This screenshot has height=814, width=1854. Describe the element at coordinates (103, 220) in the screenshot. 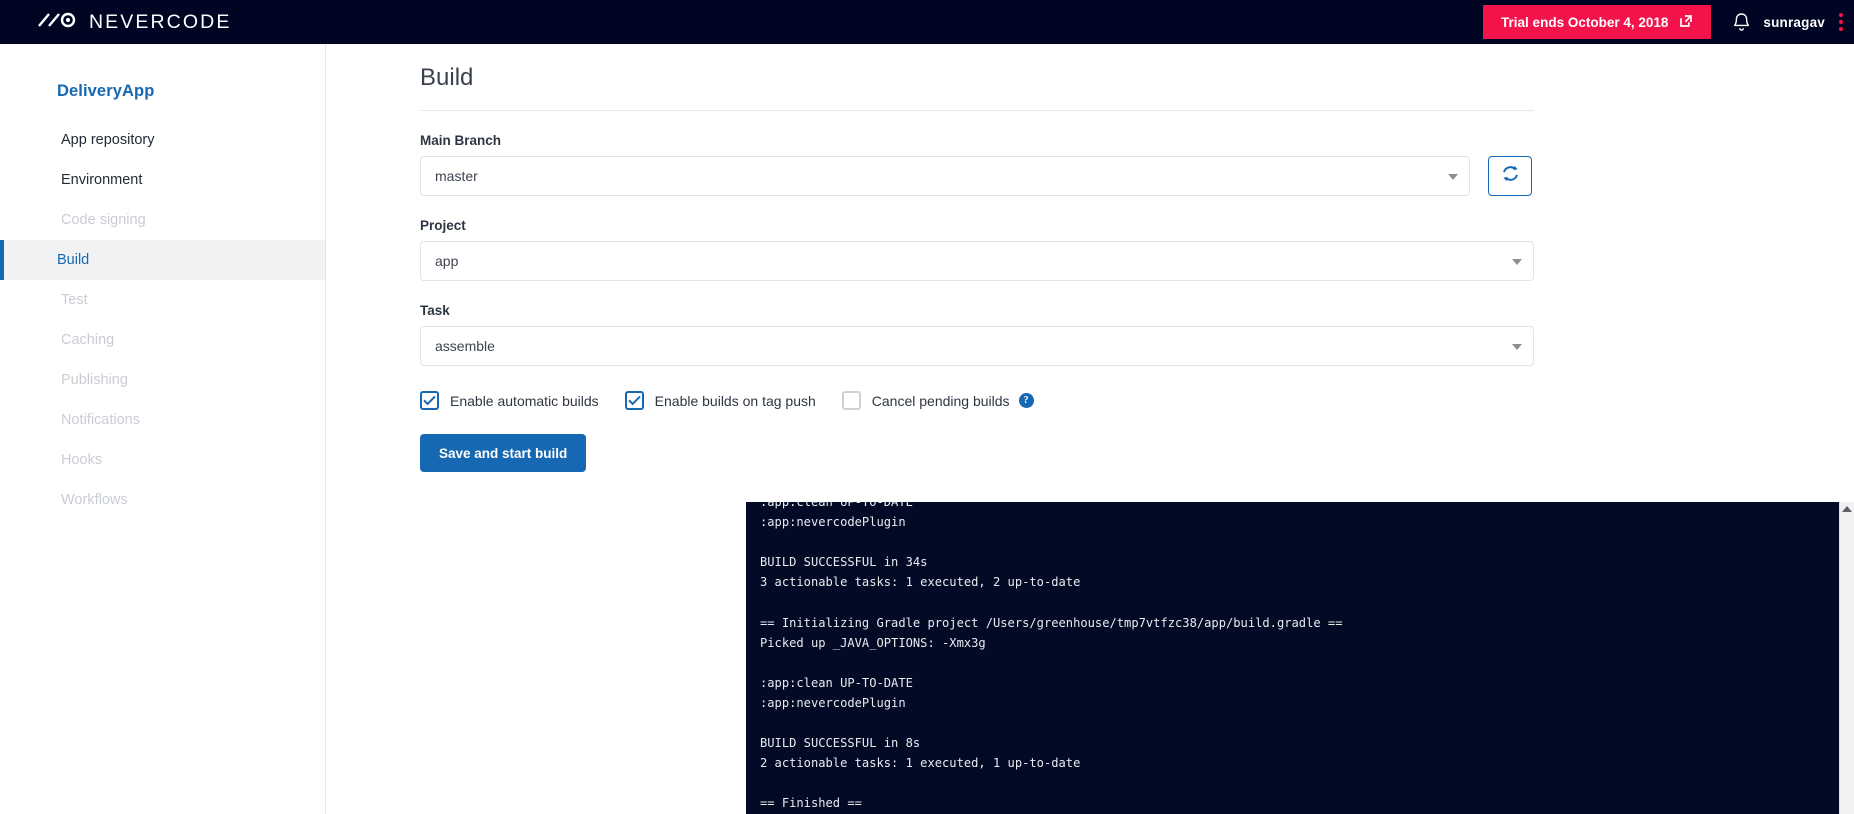

I see `sidebar-item-code-signing: Code signing` at that location.